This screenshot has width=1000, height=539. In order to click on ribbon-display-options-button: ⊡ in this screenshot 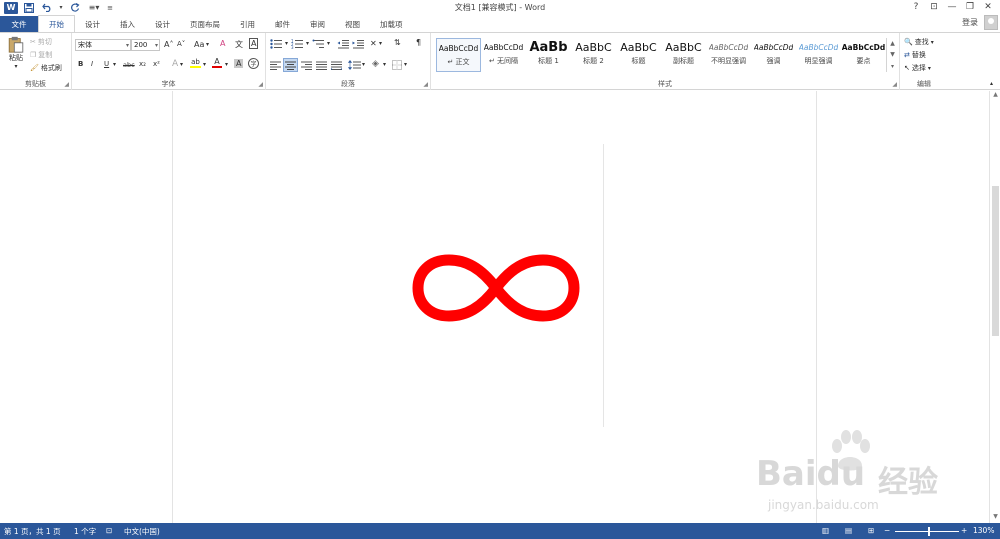, I will do `click(934, 7)`.